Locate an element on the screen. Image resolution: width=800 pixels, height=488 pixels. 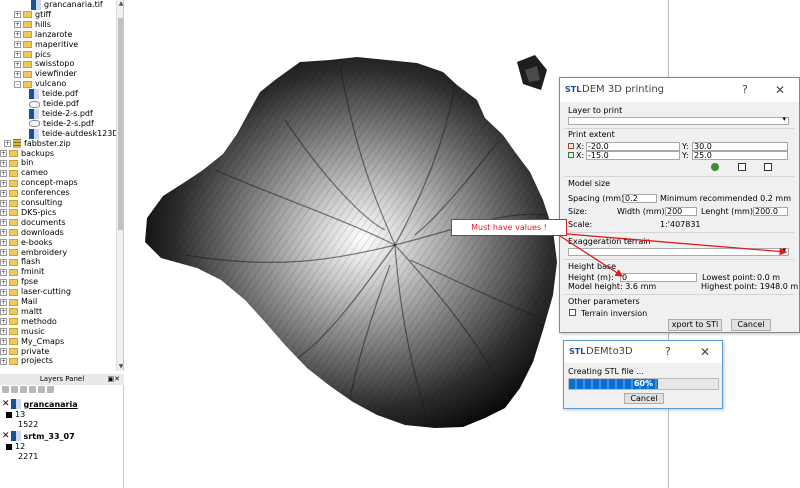
help-button: ? is located at coordinates (668, 352).